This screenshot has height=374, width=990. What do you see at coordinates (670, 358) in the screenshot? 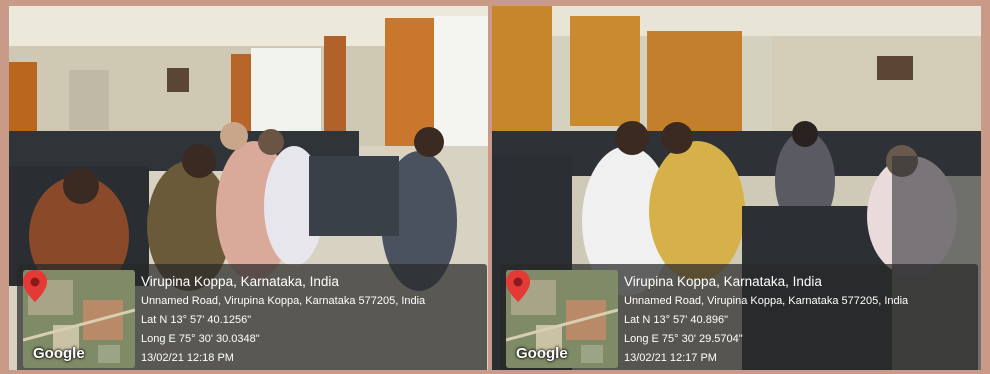
I see `datetime-line: 13/02/21 12:17 PM` at bounding box center [670, 358].